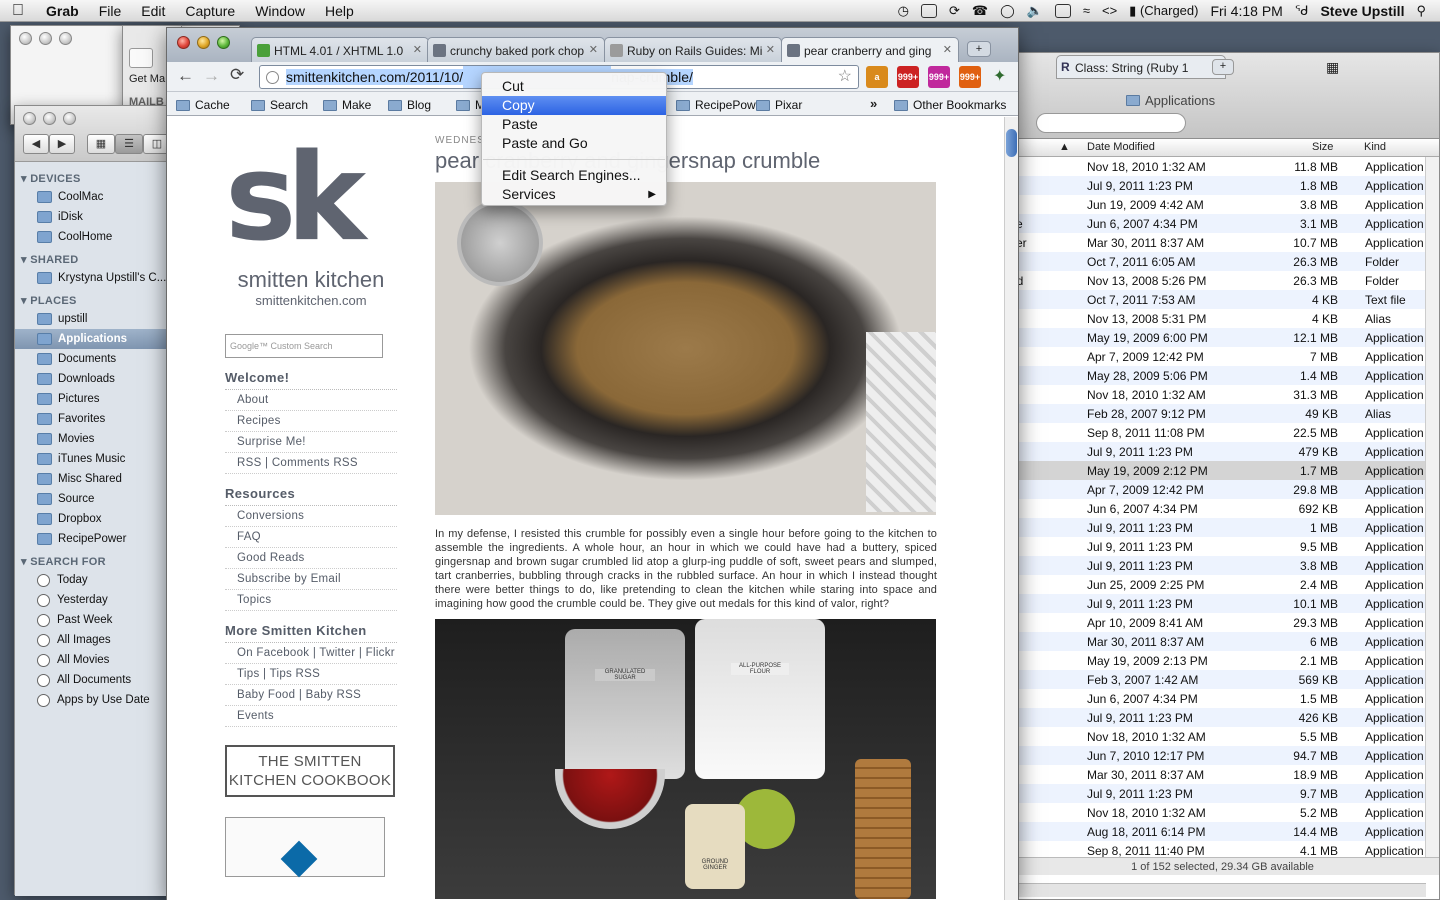 The height and width of the screenshot is (900, 1440). Describe the element at coordinates (279, 105) in the screenshot. I see `bookmark-item: Search` at that location.